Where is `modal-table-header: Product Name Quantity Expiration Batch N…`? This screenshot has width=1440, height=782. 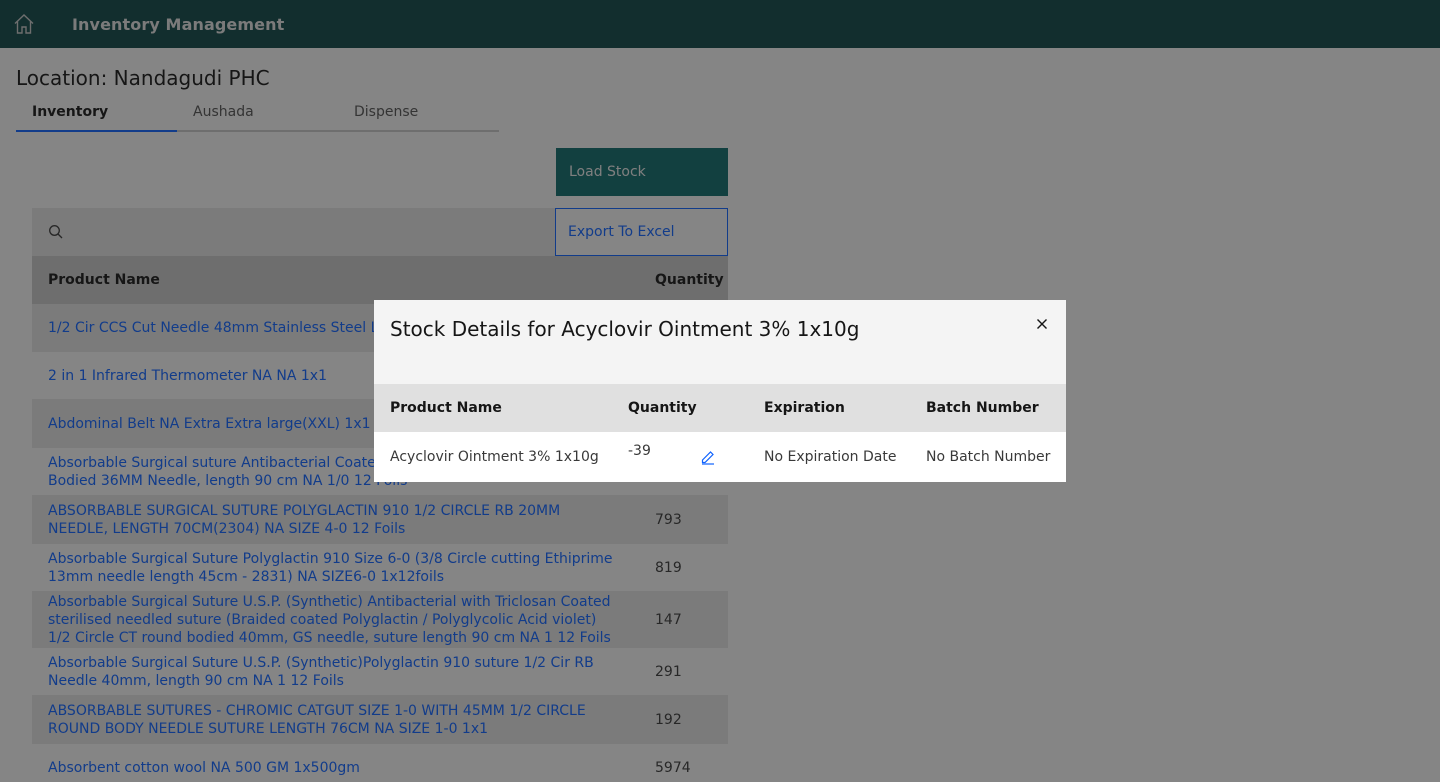
modal-table-header: Product Name Quantity Expiration Batch N… is located at coordinates (720, 408).